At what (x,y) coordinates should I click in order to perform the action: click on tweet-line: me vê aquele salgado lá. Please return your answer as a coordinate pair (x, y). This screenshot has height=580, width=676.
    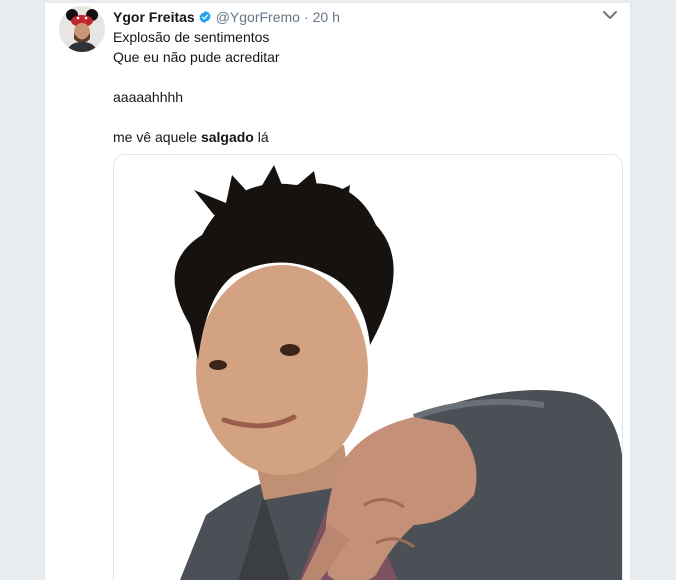
    Looking at the image, I should click on (363, 137).